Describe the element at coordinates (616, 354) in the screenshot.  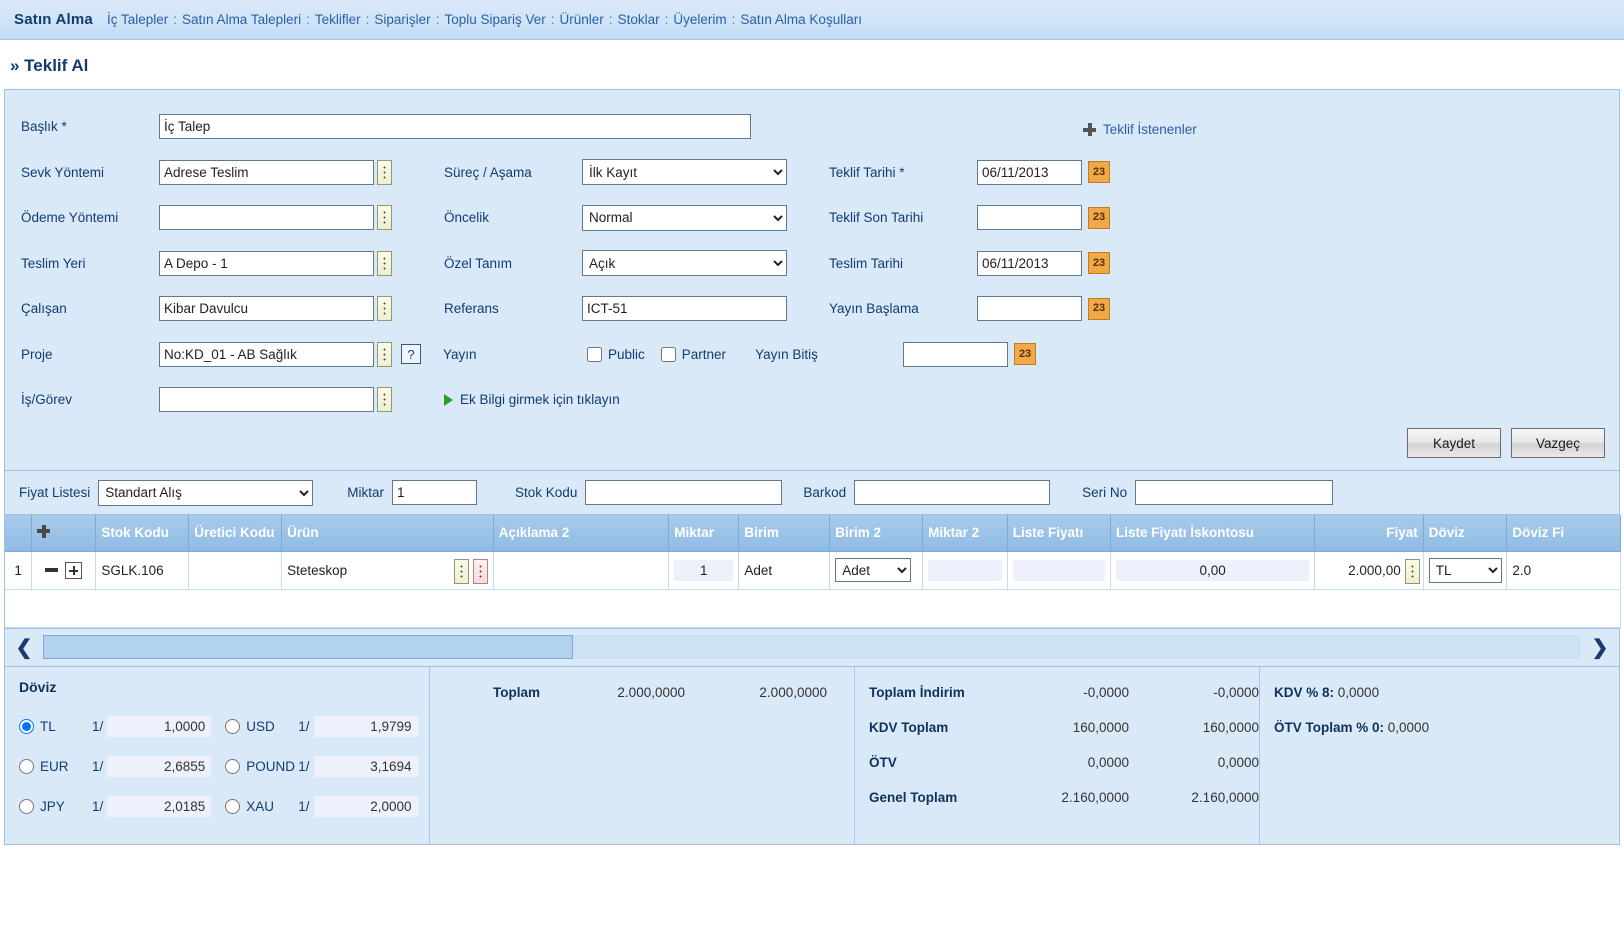
I see `yayin-public-checkbox-wrap: Public` at that location.